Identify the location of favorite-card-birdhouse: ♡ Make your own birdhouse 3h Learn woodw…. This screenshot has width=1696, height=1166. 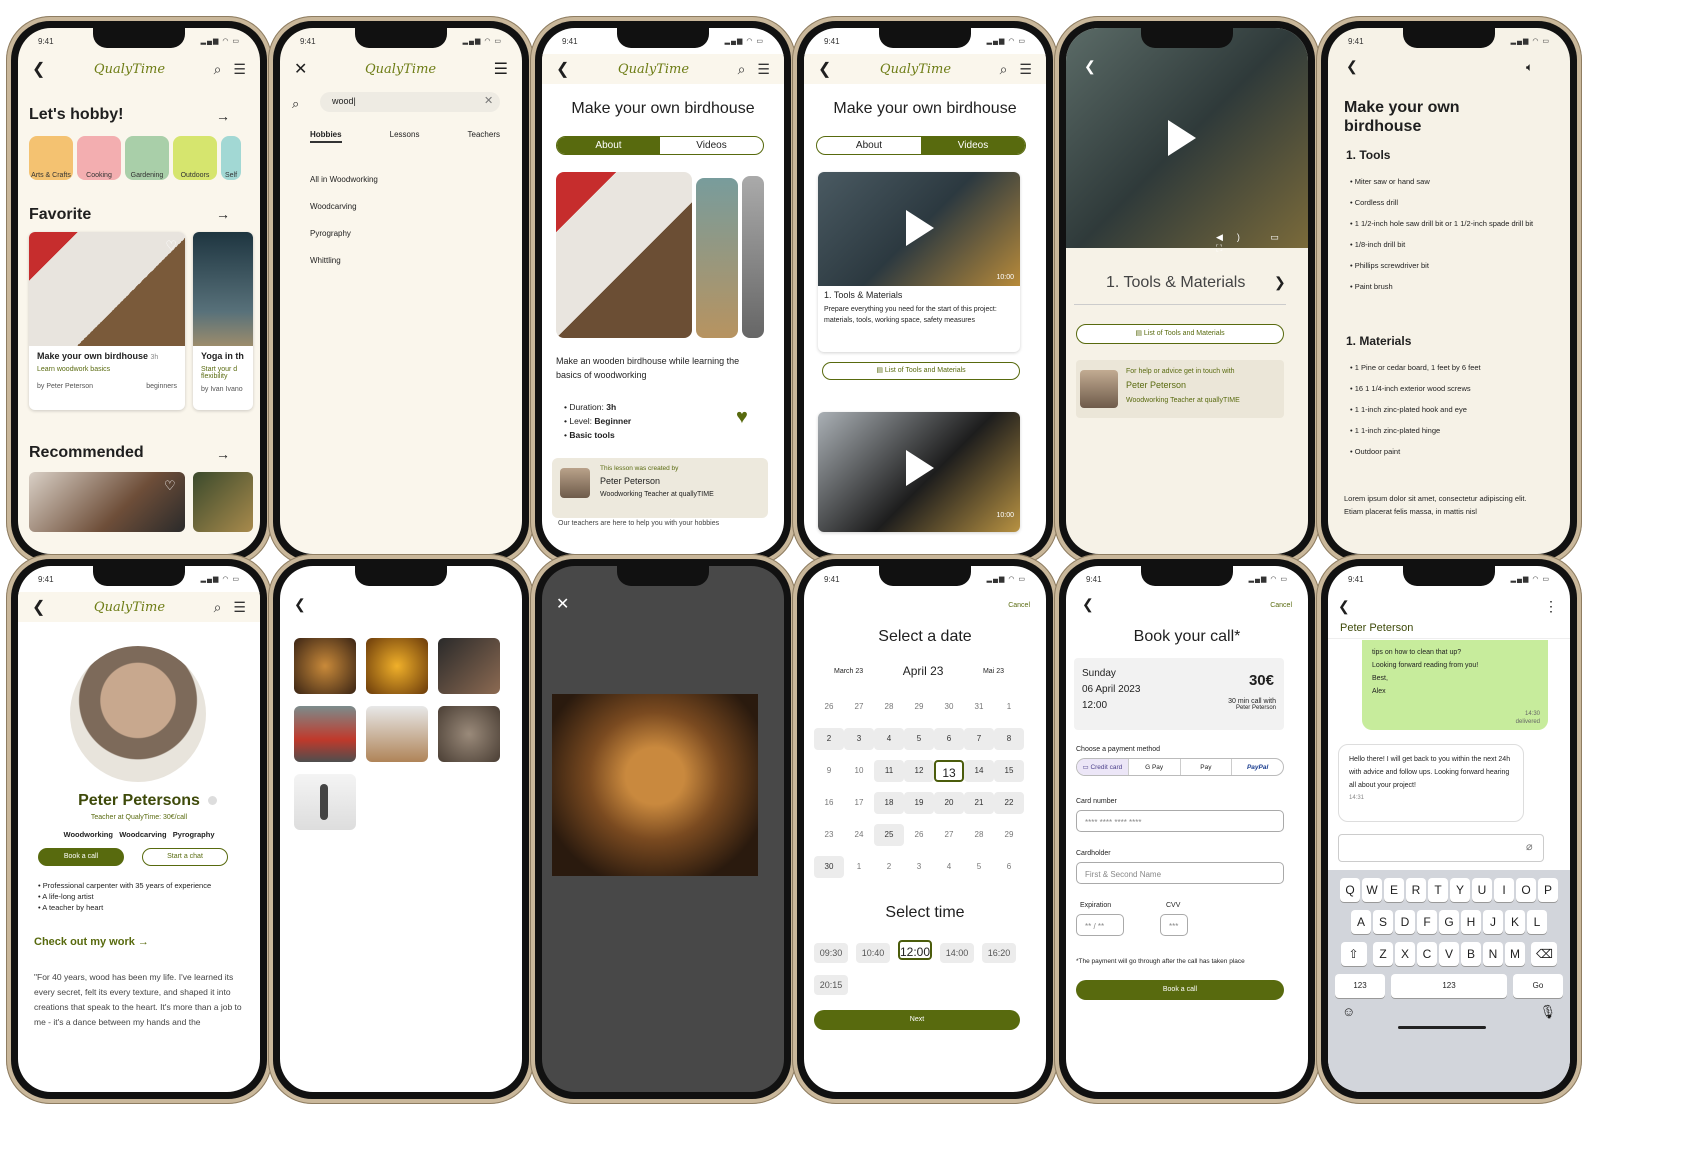
(107, 321).